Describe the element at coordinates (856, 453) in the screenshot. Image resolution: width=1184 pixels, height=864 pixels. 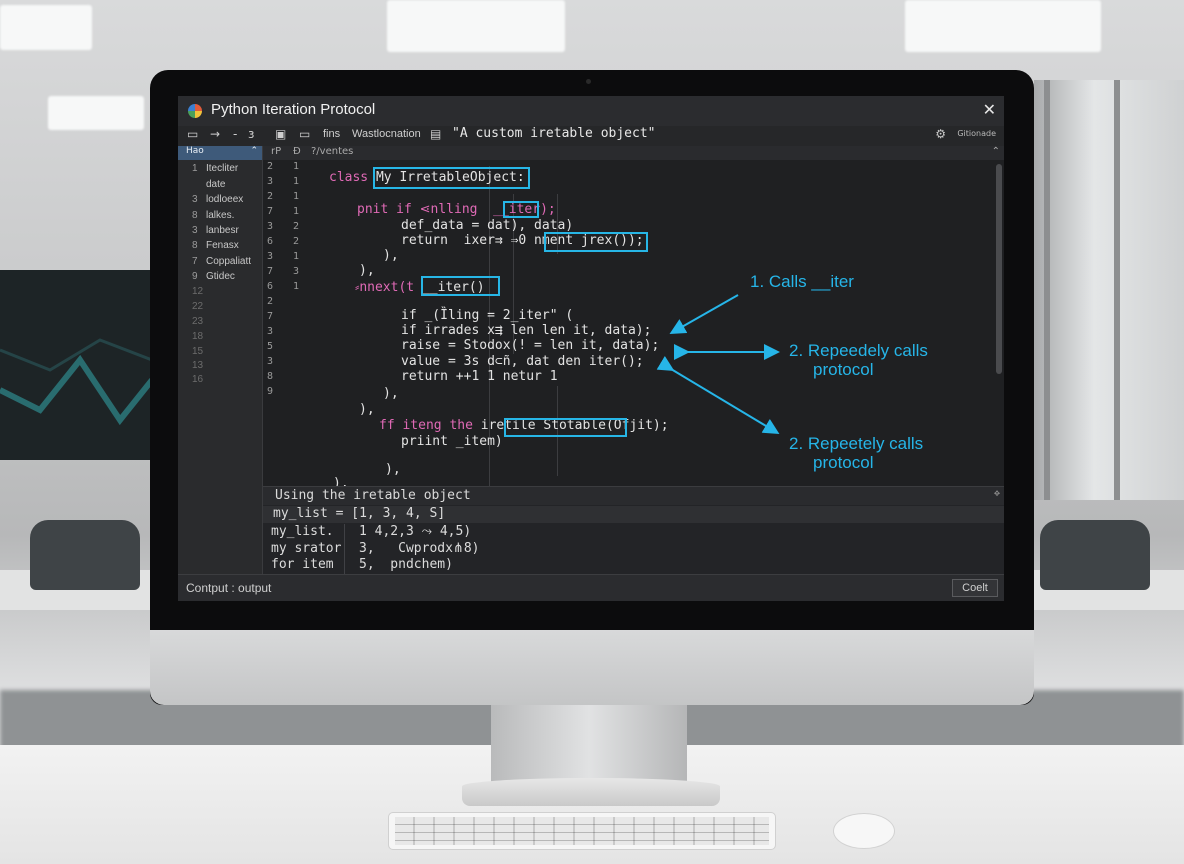
I see `annotation-repeatedly-calls-2: 2. Repeetely calls protocol` at that location.